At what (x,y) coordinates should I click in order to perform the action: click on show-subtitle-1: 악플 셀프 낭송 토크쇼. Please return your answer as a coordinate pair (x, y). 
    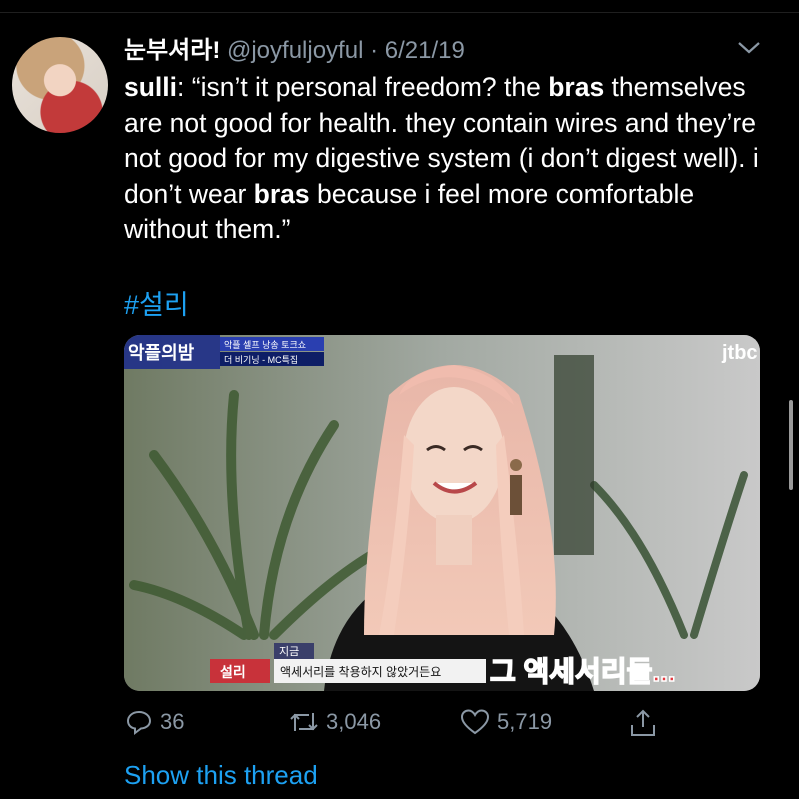
    Looking at the image, I should click on (265, 344).